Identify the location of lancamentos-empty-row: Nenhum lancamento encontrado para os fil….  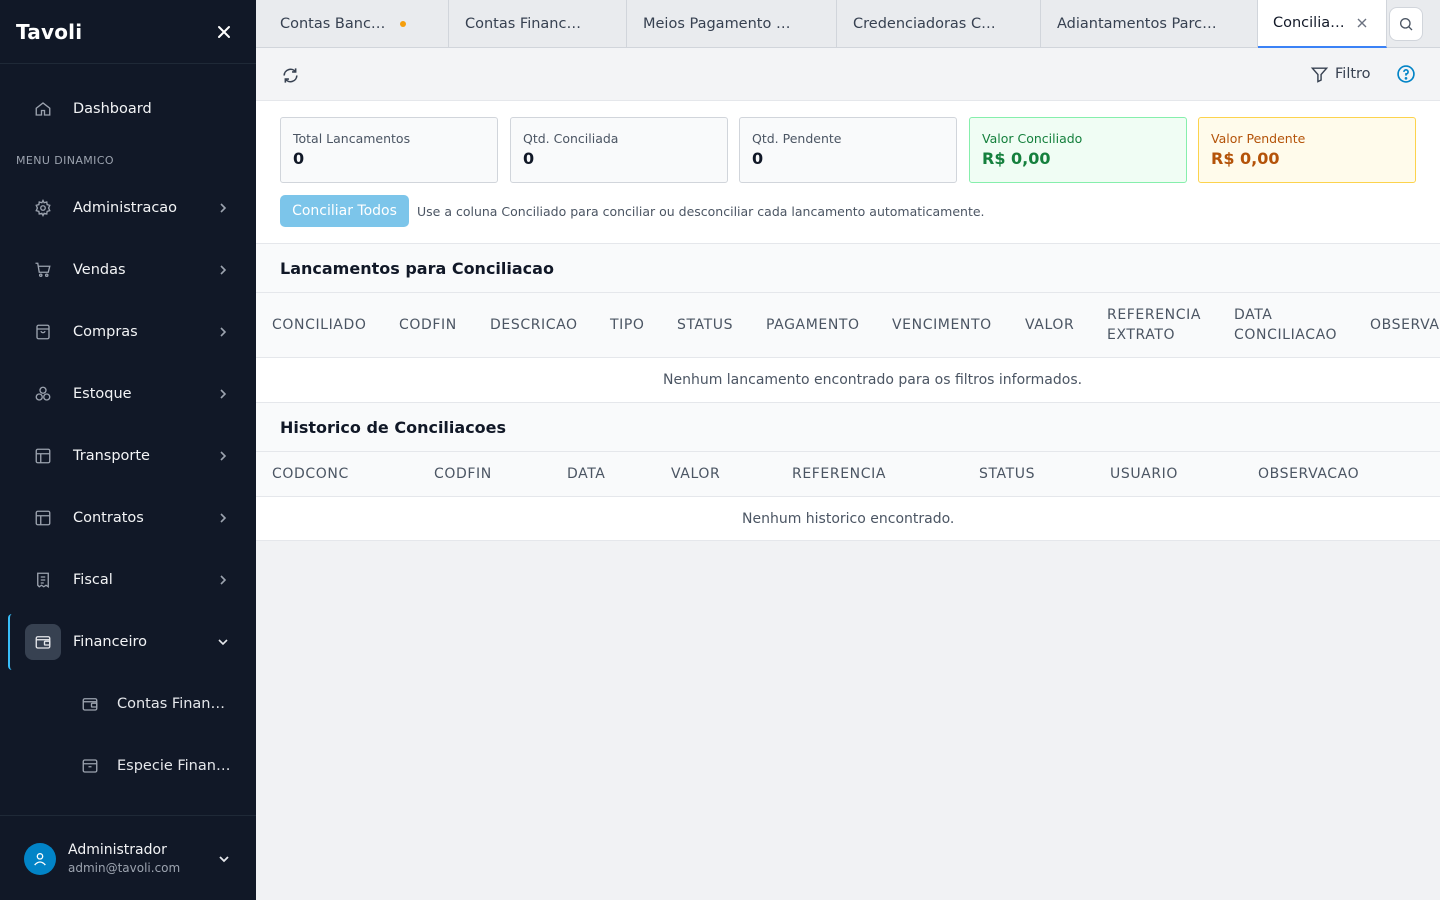
(848, 380).